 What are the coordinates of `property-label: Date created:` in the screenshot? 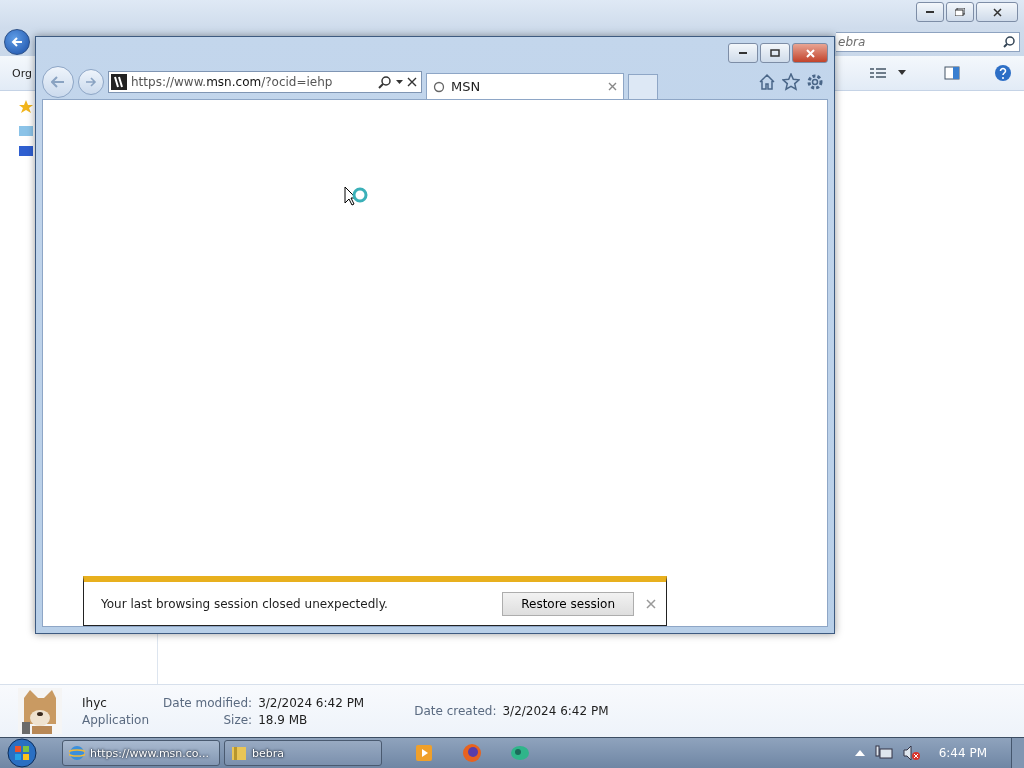 It's located at (455, 711).